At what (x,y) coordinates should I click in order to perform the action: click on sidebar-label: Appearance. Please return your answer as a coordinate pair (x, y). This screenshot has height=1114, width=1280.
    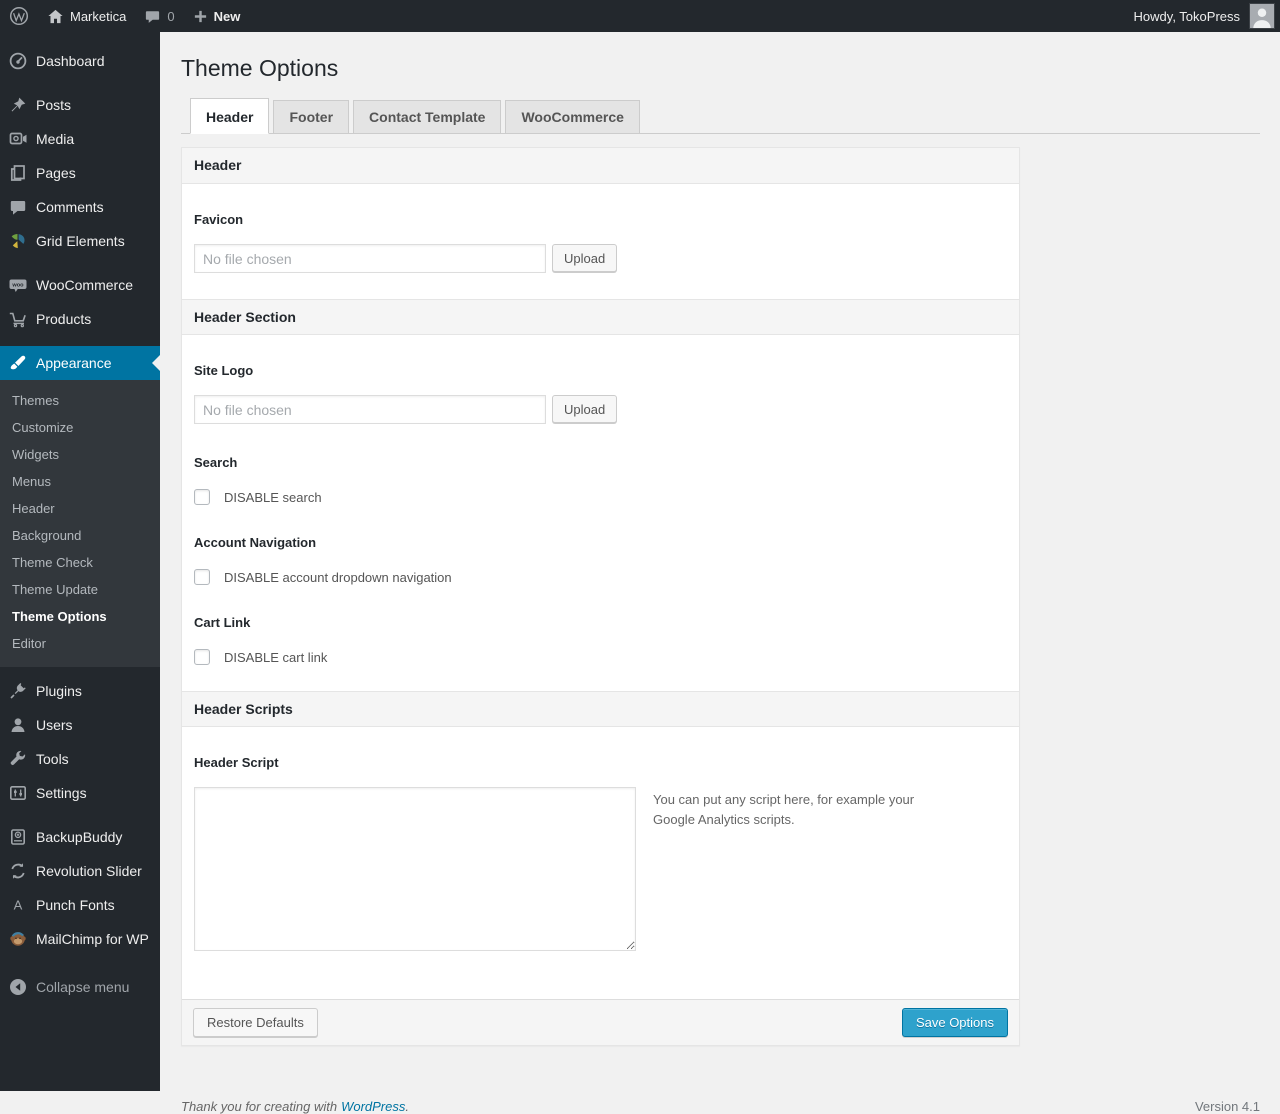
    Looking at the image, I should click on (74, 363).